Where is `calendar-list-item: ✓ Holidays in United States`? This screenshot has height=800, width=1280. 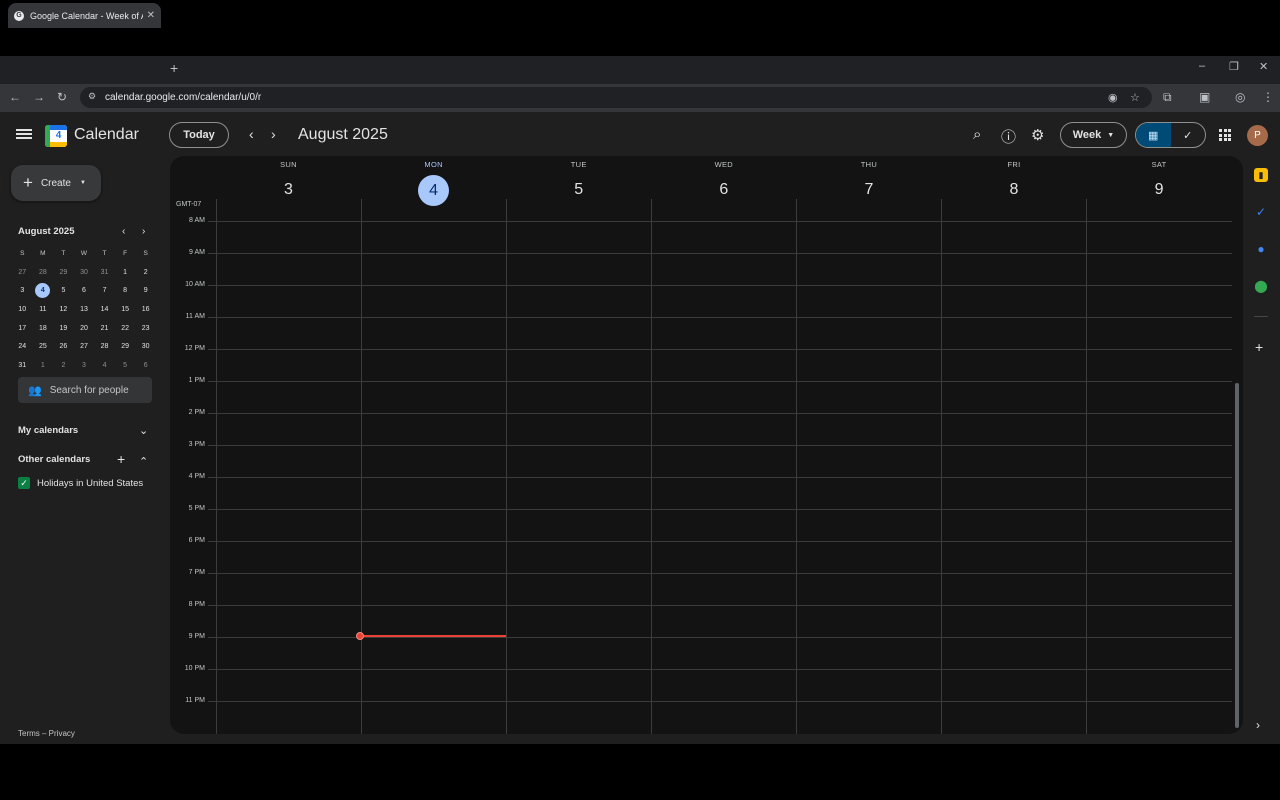
calendar-list-item: ✓ Holidays in United States is located at coordinates (80, 483).